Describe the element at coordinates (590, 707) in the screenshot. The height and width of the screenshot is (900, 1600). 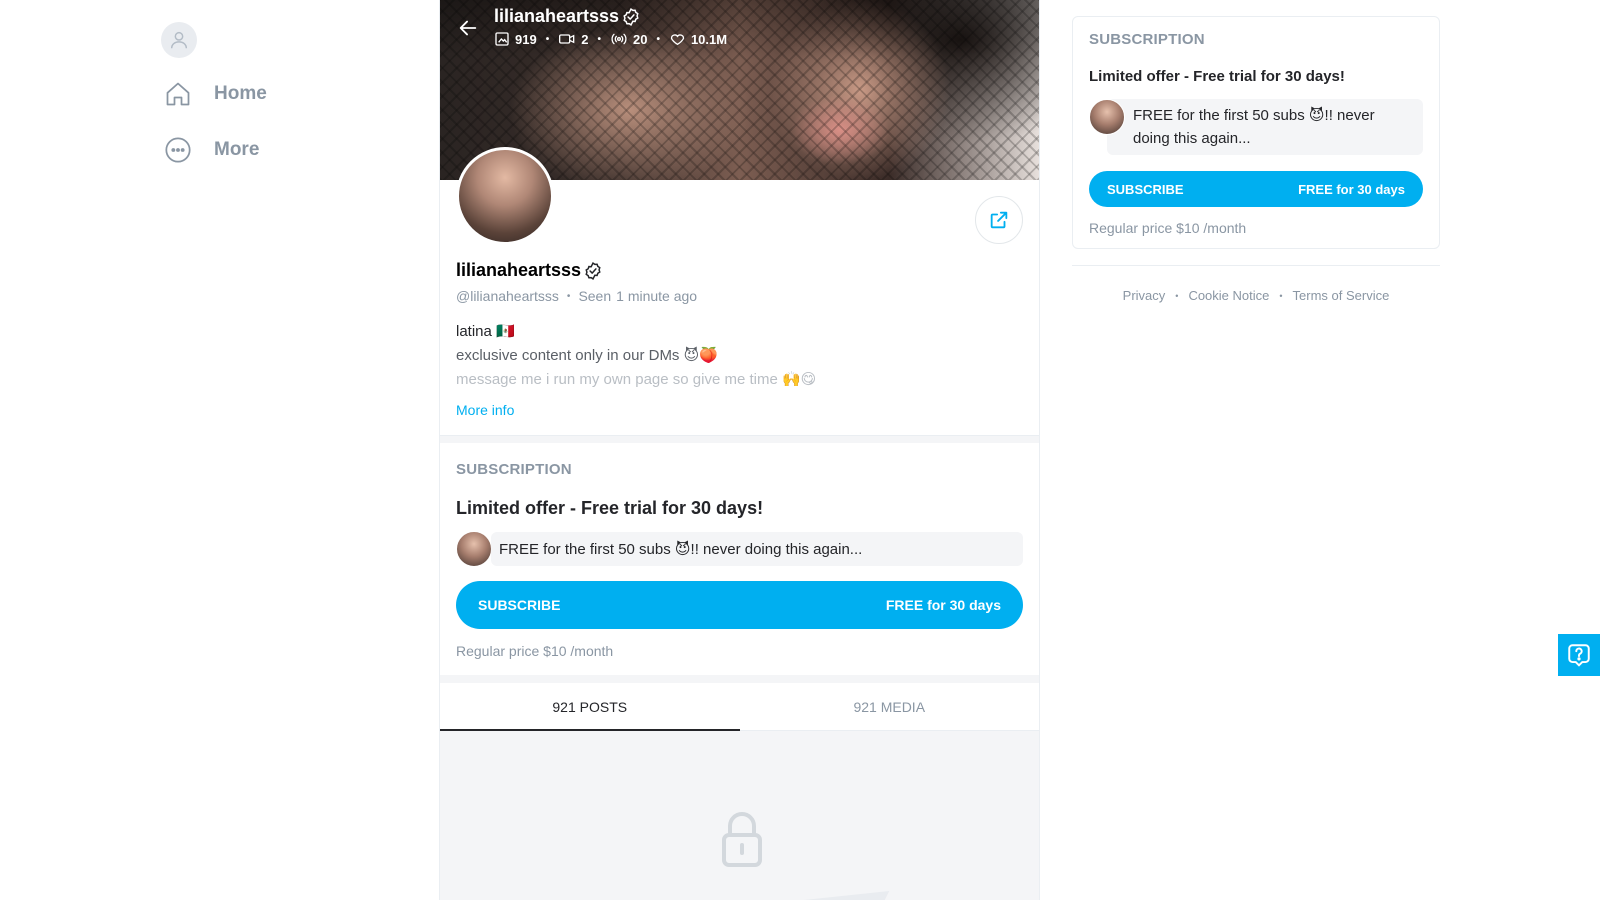
I see `tab-posts: 921 POSTS` at that location.